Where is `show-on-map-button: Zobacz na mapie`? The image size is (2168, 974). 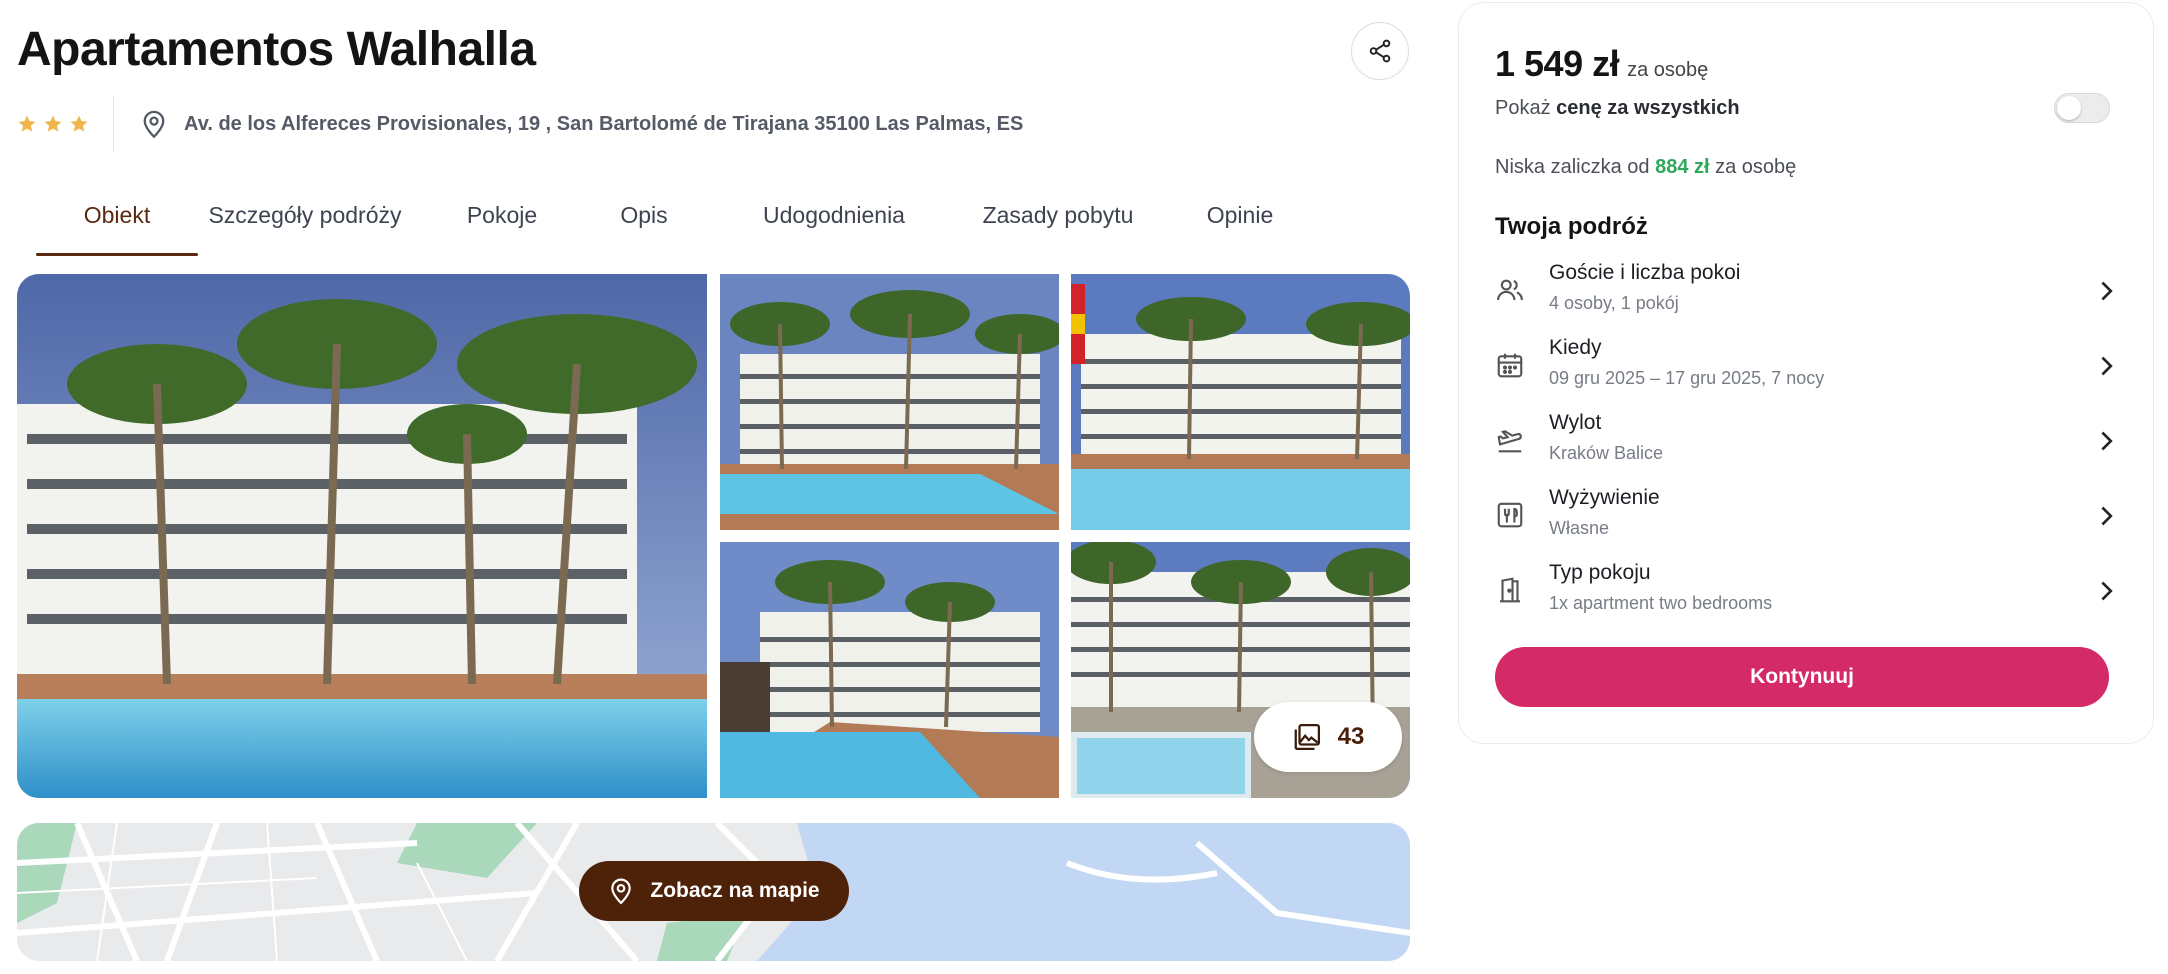
show-on-map-button: Zobacz na mapie is located at coordinates (714, 891).